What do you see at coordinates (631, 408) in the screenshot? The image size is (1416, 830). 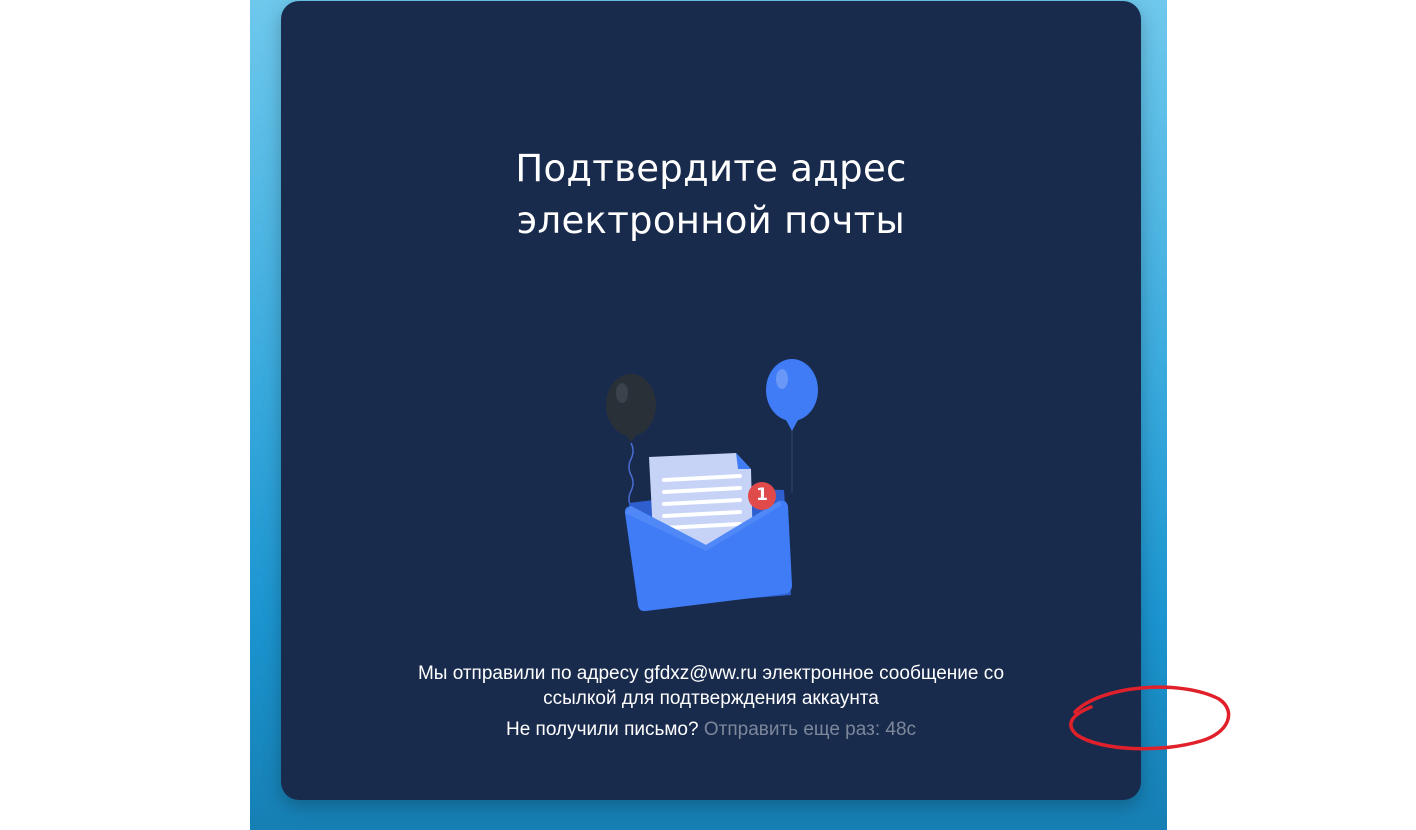 I see `dark-balloon-icon` at bounding box center [631, 408].